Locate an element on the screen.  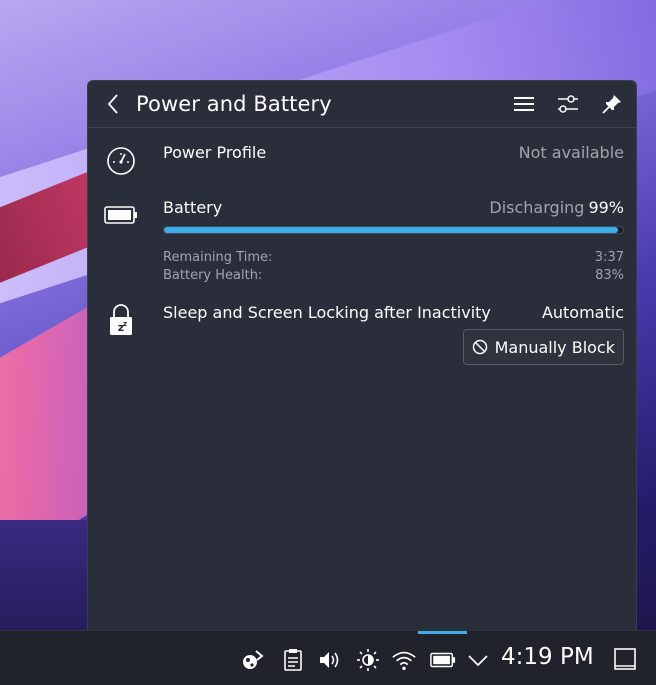
manually-block-label: Manually Block is located at coordinates (554, 347).